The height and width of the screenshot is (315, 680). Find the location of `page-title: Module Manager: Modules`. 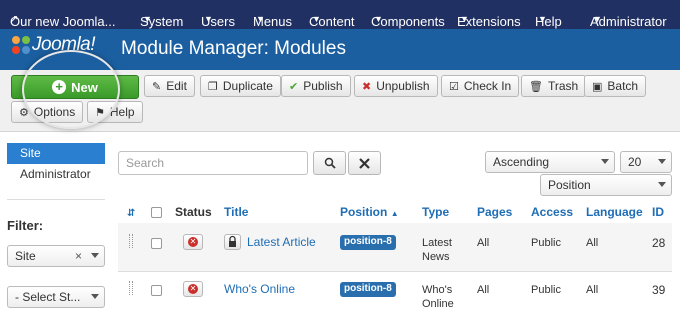

page-title: Module Manager: Modules is located at coordinates (233, 48).